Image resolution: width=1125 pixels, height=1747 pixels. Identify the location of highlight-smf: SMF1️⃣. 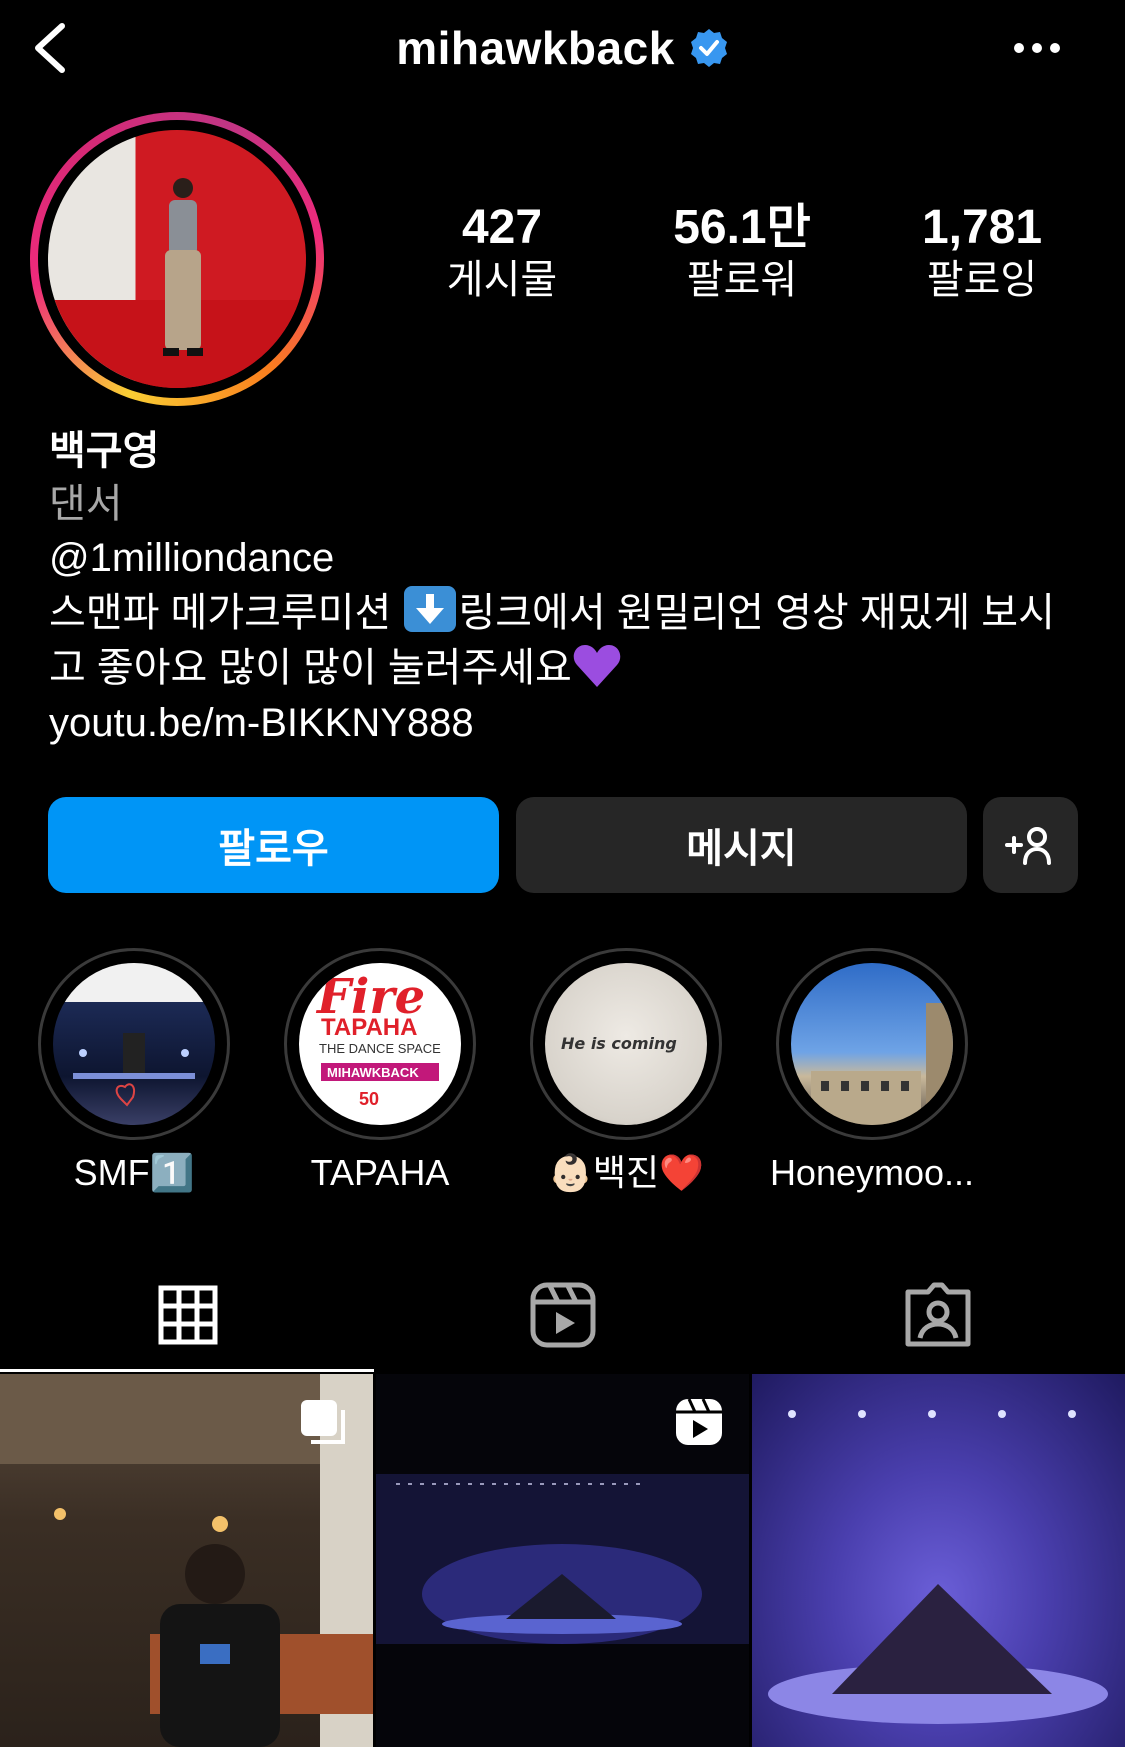
(131, 1073).